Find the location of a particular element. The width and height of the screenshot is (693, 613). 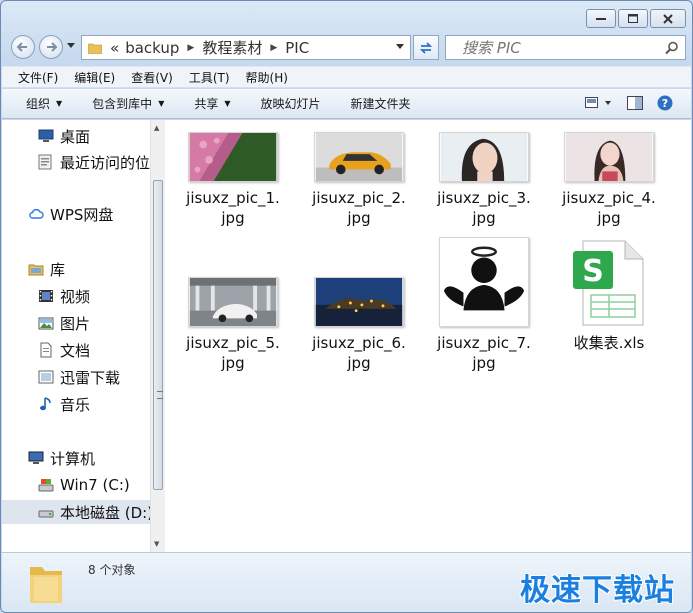

system-drive-icon is located at coordinates (46, 485).